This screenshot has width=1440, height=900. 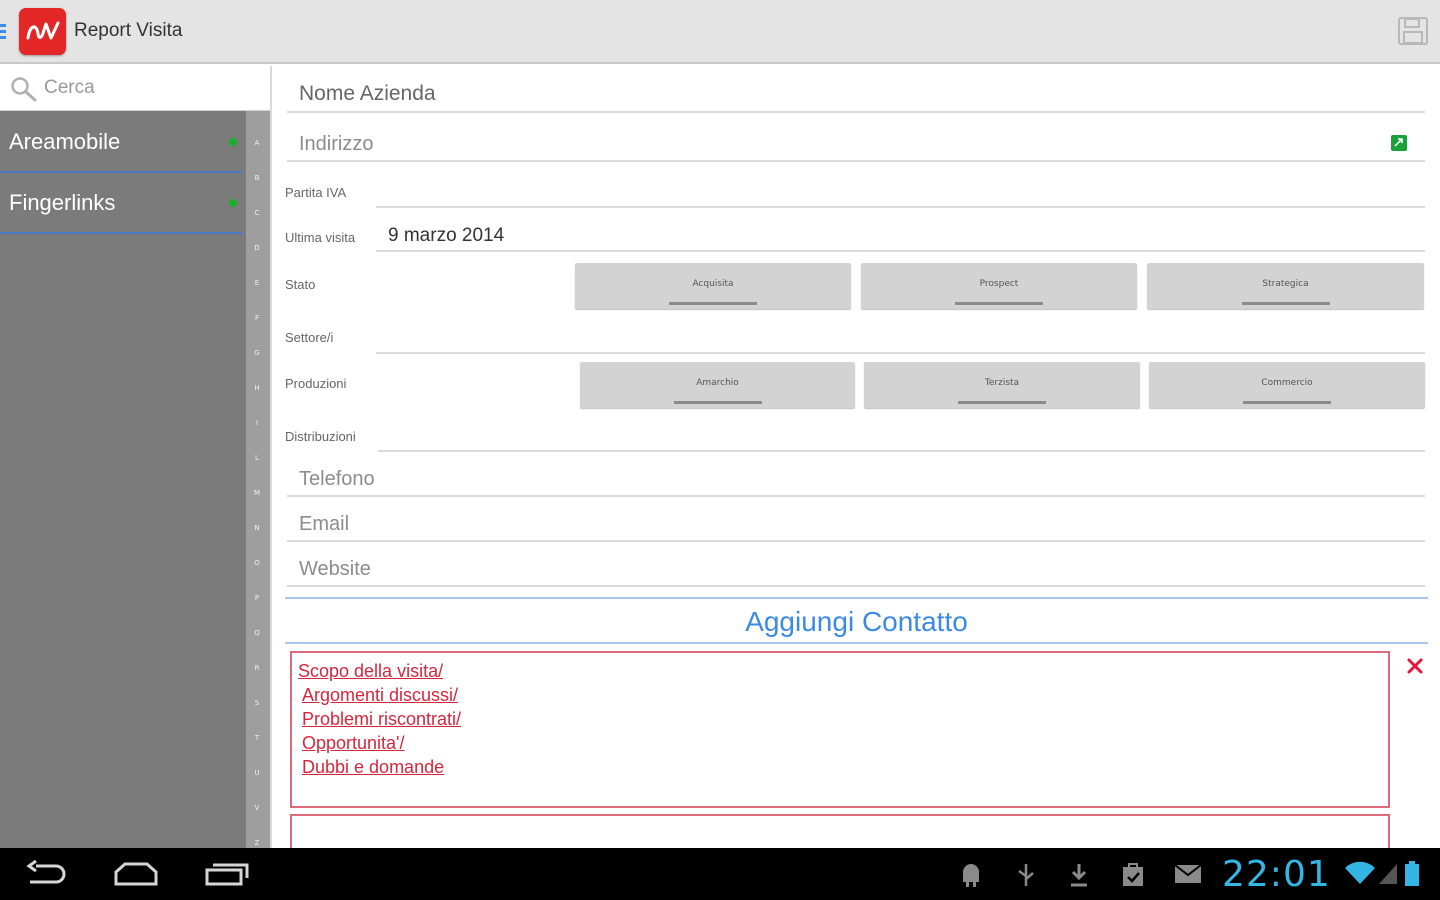 I want to click on alphabet-index-letter: A, so click(x=257, y=143).